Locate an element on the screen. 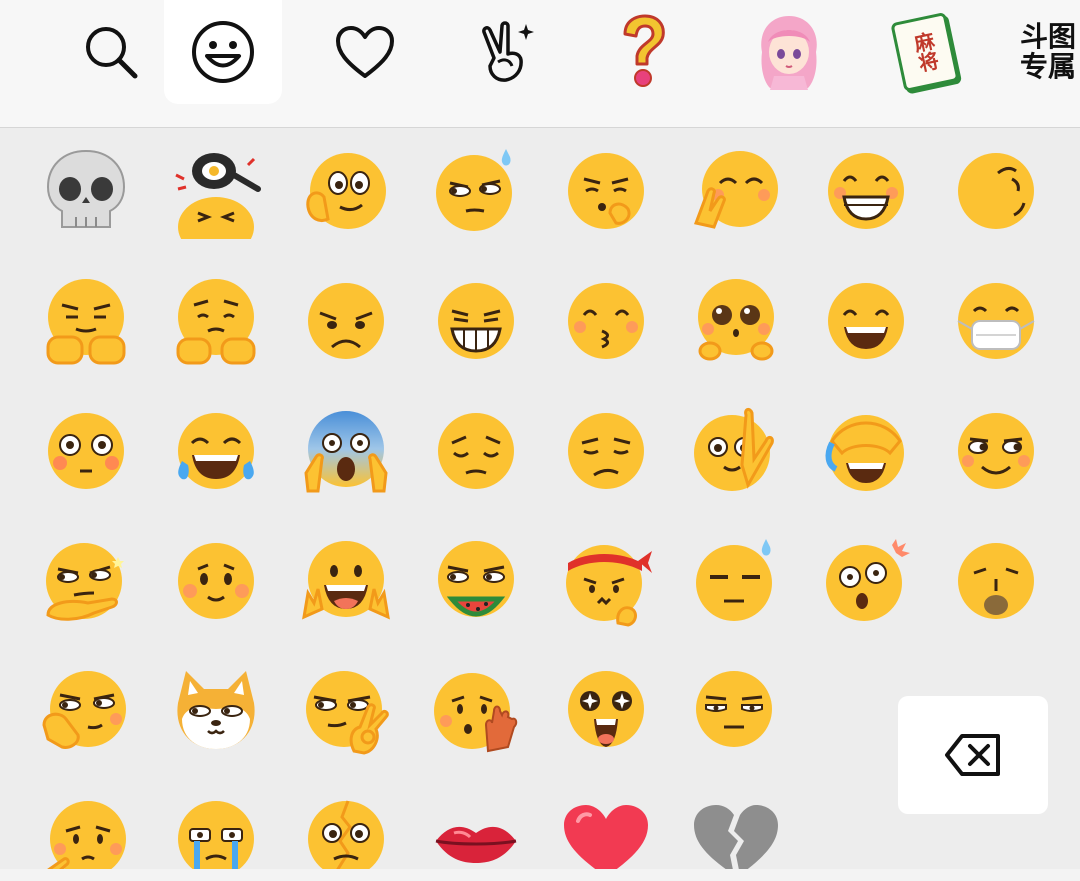  emoji-expressionless-stare is located at coordinates (736, 711).